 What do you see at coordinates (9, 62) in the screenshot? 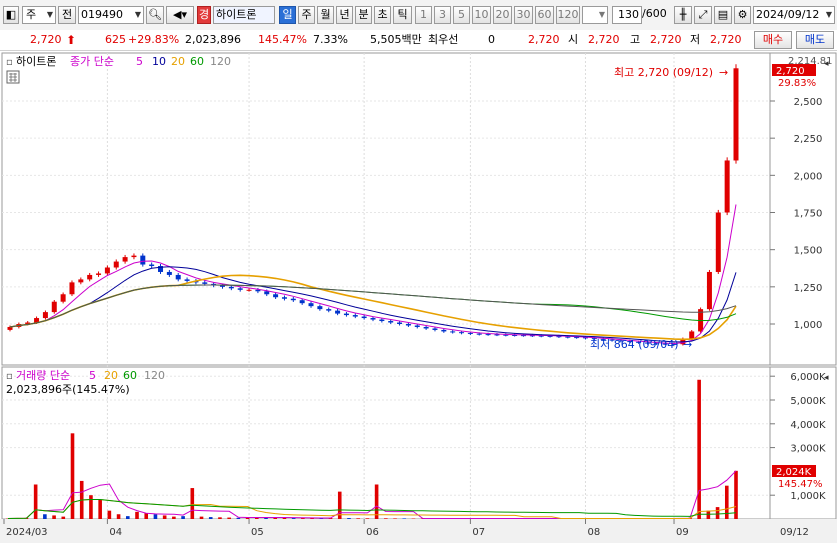
I see `panel-menu-icon: ▫` at bounding box center [9, 62].